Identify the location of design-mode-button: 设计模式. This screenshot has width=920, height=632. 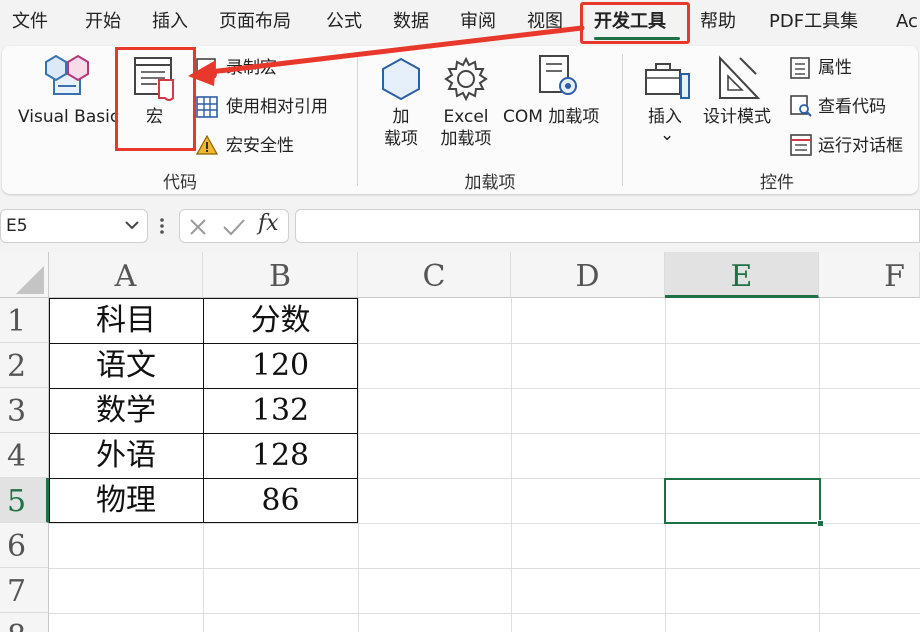
(737, 117).